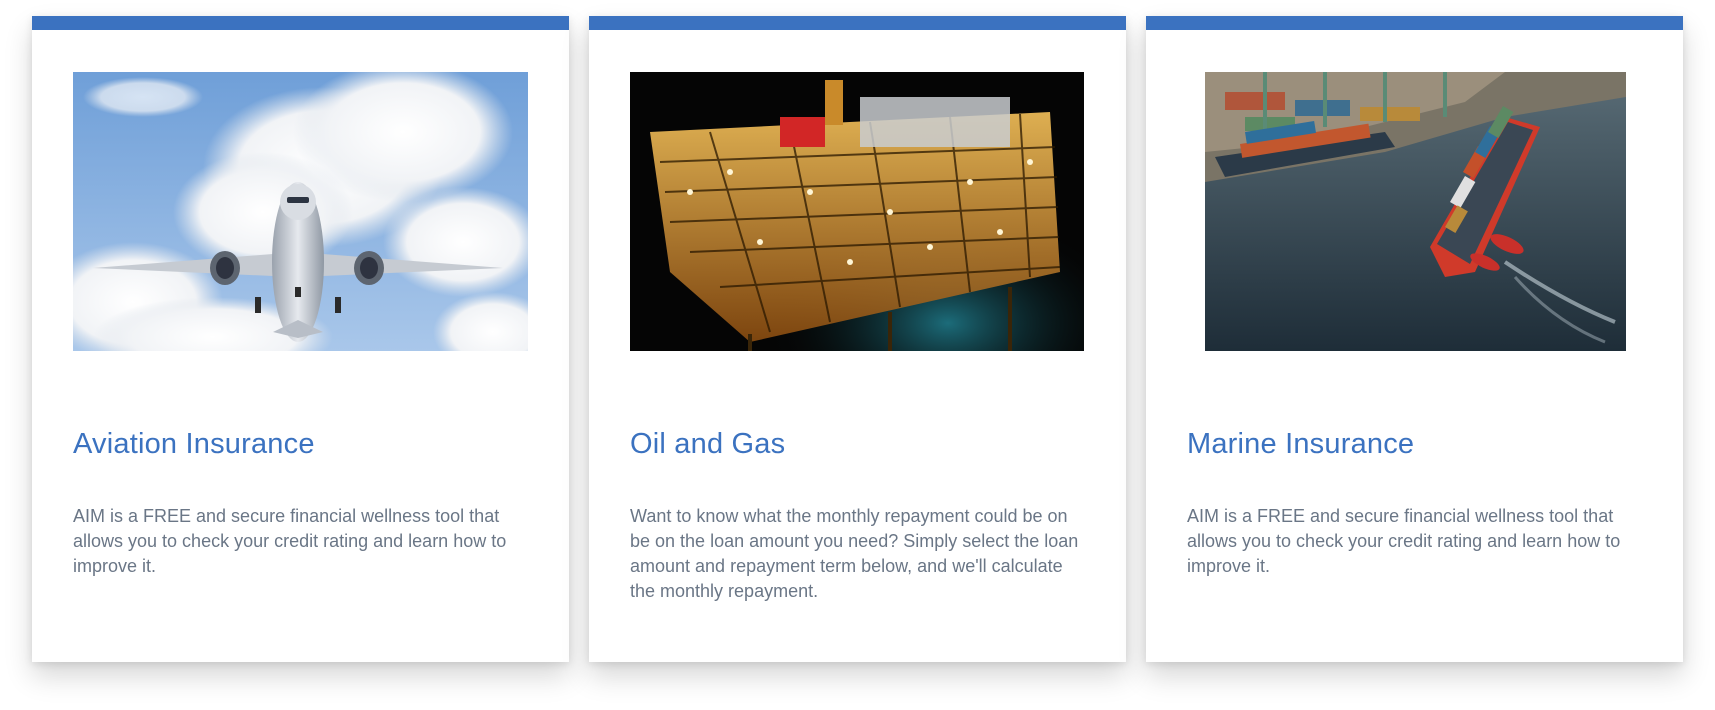 This screenshot has height=710, width=1715. Describe the element at coordinates (707, 444) in the screenshot. I see `card-title: Oil and Gas` at that location.